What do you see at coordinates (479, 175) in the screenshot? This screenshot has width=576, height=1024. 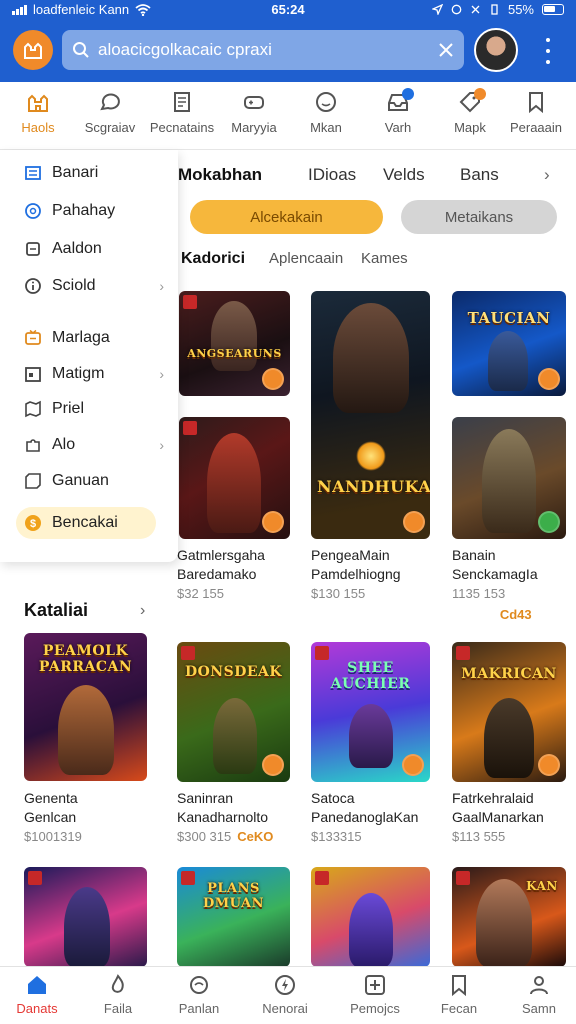 I see `tab-bans: Bans` at bounding box center [479, 175].